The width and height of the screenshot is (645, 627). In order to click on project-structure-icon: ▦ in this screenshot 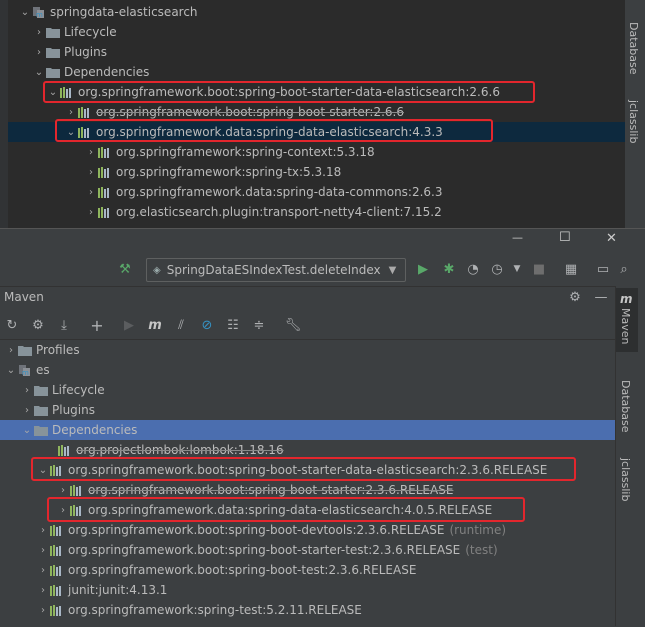, I will do `click(571, 269)`.